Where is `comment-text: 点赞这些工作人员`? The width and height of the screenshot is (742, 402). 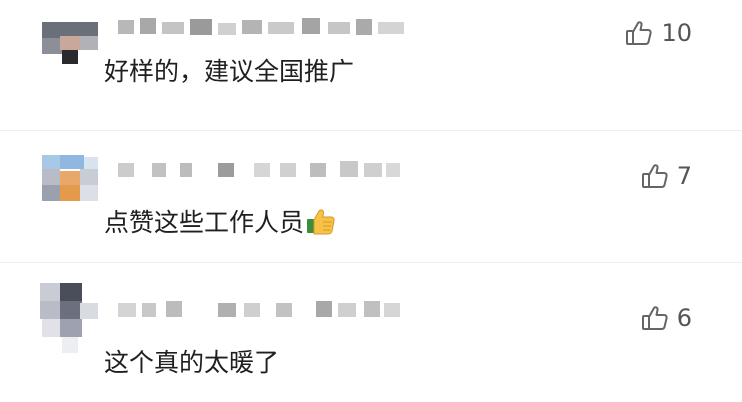 comment-text: 点赞这些工作人员 is located at coordinates (220, 221).